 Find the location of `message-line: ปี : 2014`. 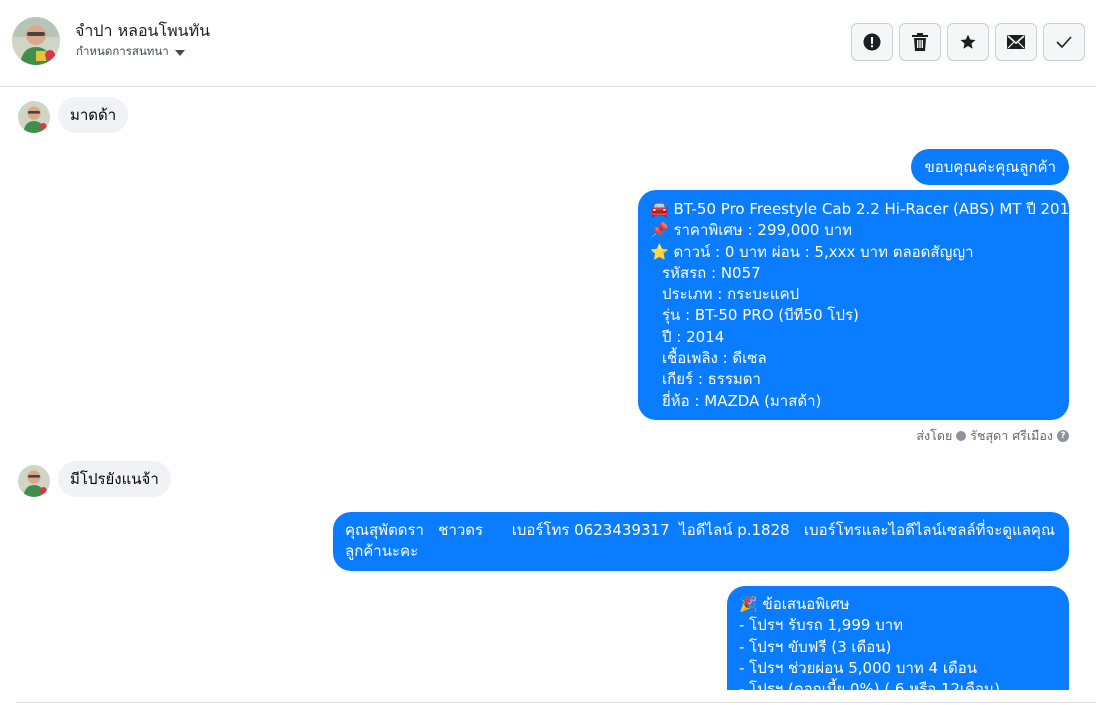

message-line: ปี : 2014 is located at coordinates (693, 336).